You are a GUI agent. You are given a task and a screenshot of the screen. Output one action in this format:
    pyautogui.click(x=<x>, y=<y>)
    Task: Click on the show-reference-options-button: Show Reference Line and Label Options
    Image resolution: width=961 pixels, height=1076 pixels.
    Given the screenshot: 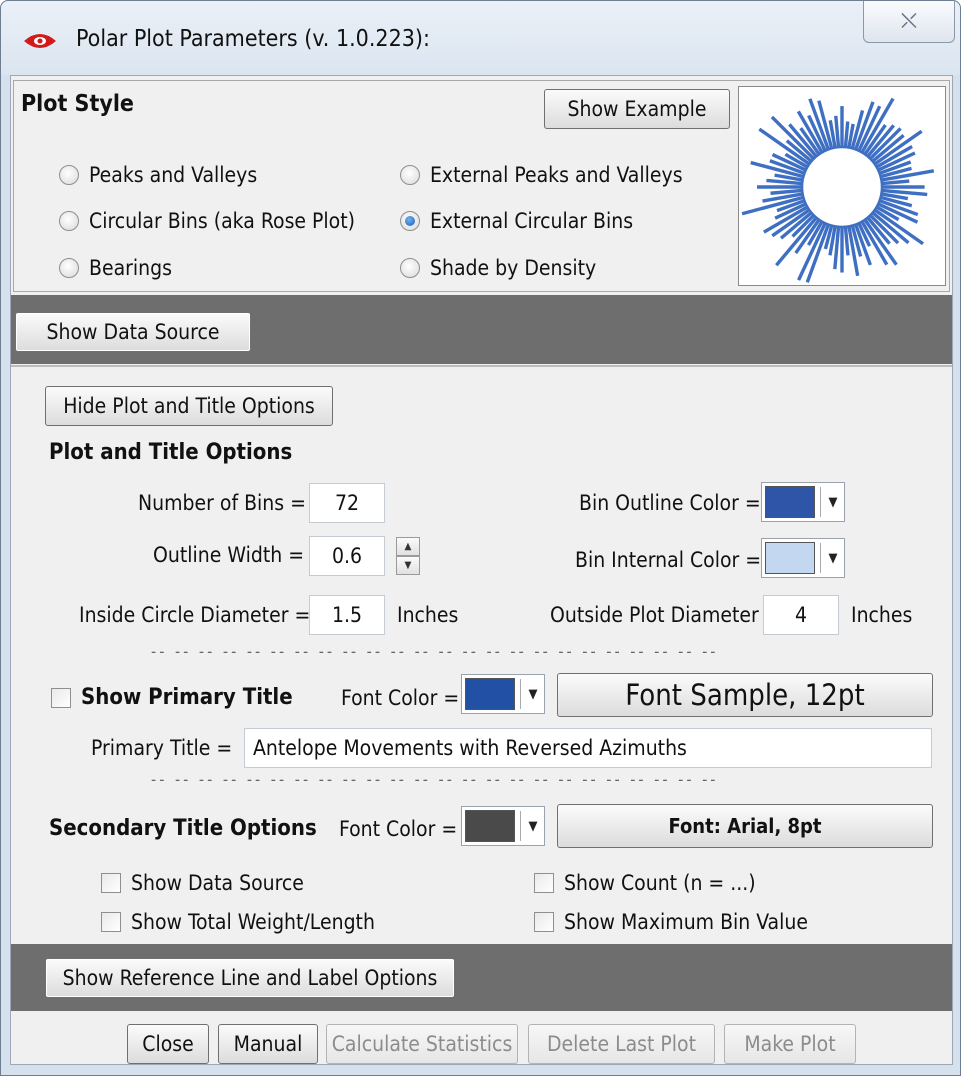 What is the action you would take?
    pyautogui.click(x=250, y=978)
    